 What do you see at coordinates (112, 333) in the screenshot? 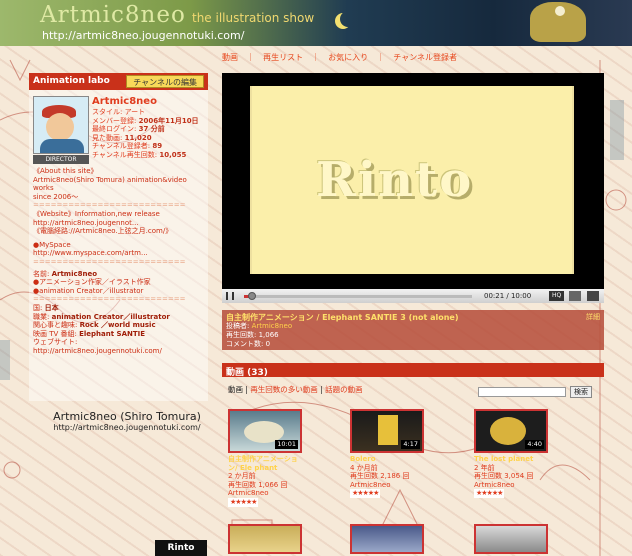
I see `movies: Elephant SANTIE` at bounding box center [112, 333].